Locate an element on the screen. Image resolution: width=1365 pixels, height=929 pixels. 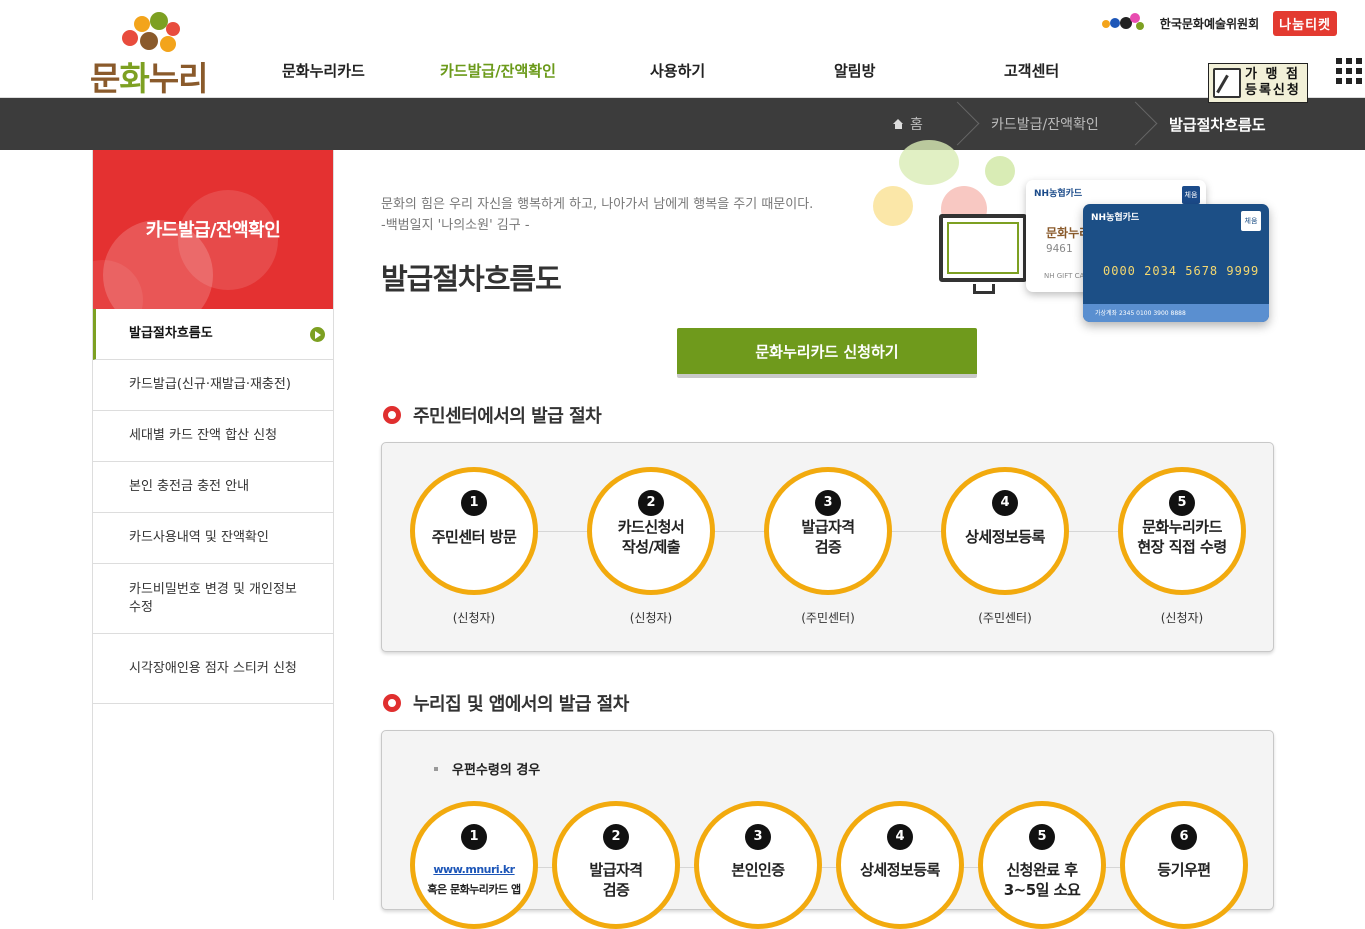
flow-step: 1 주민센터 방문 (신청자) is located at coordinates (474, 546).